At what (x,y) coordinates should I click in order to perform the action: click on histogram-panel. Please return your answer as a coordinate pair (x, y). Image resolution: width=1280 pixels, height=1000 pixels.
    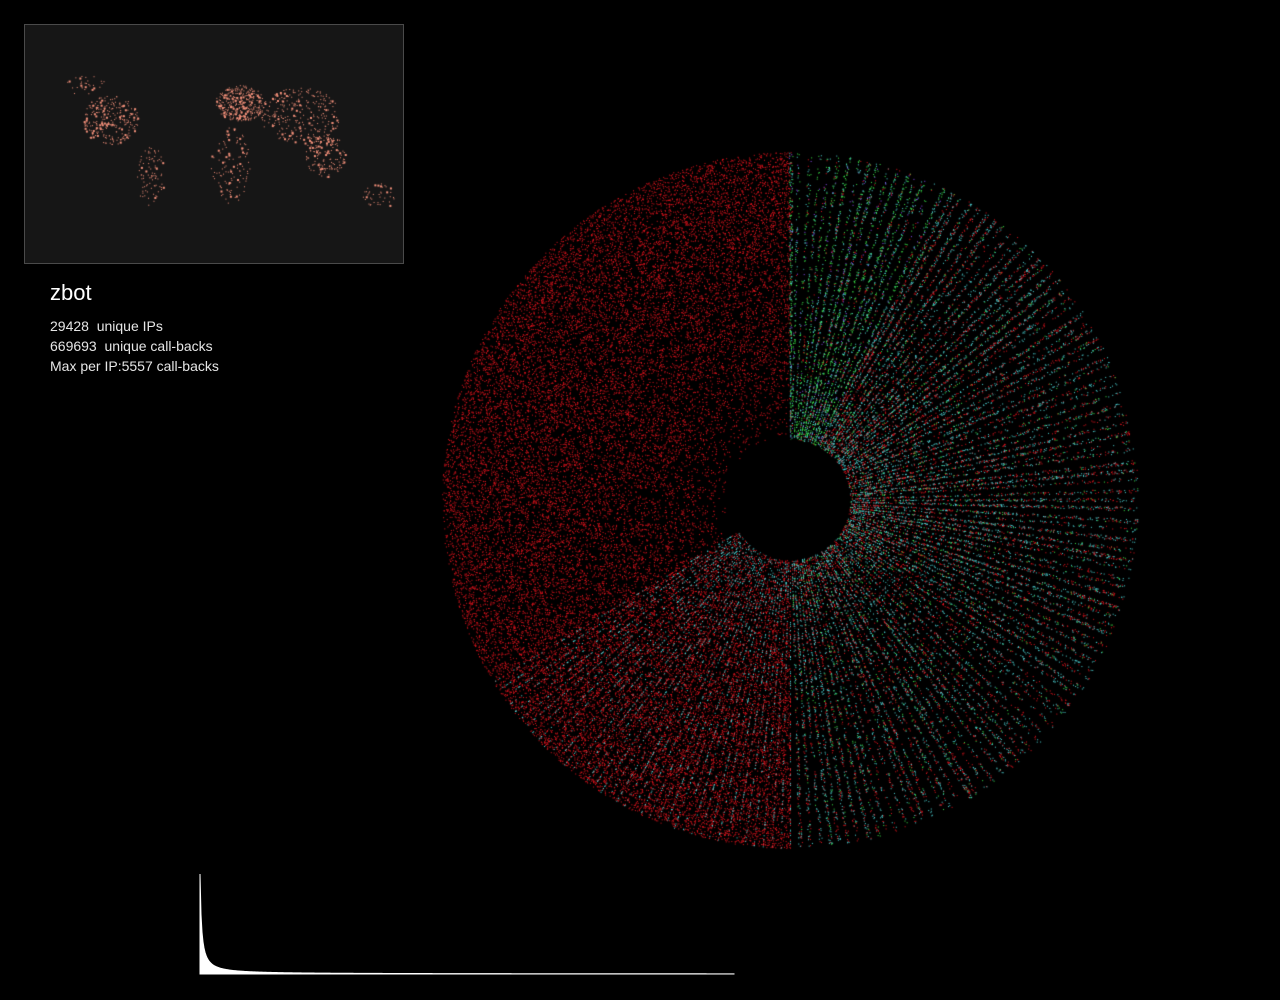
    Looking at the image, I should click on (466, 925).